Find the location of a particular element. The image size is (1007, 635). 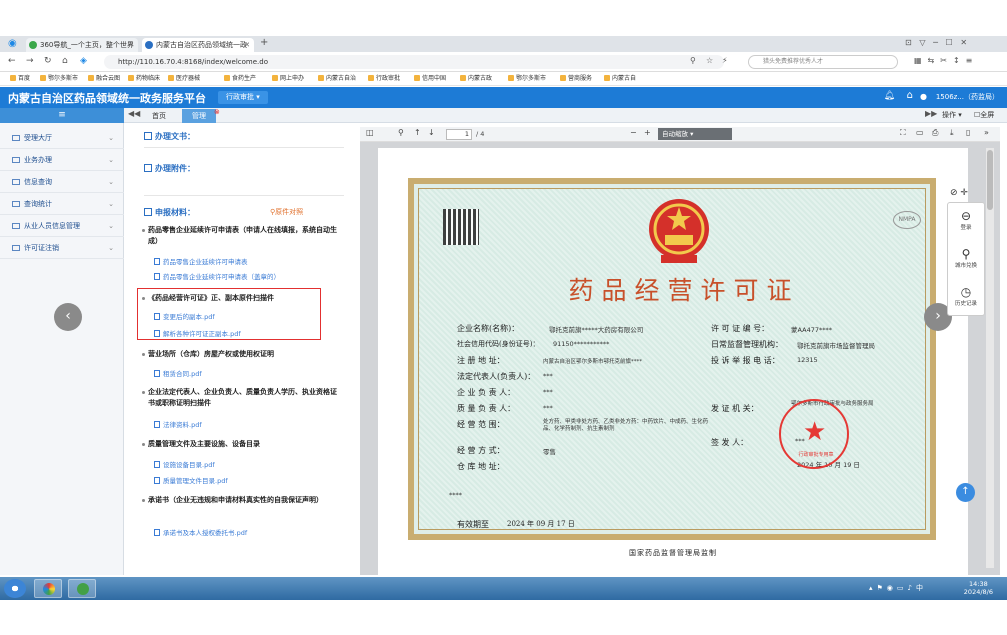

file-link: 药品零售企业延续许可申请表（盖章的） is located at coordinates (217, 276).